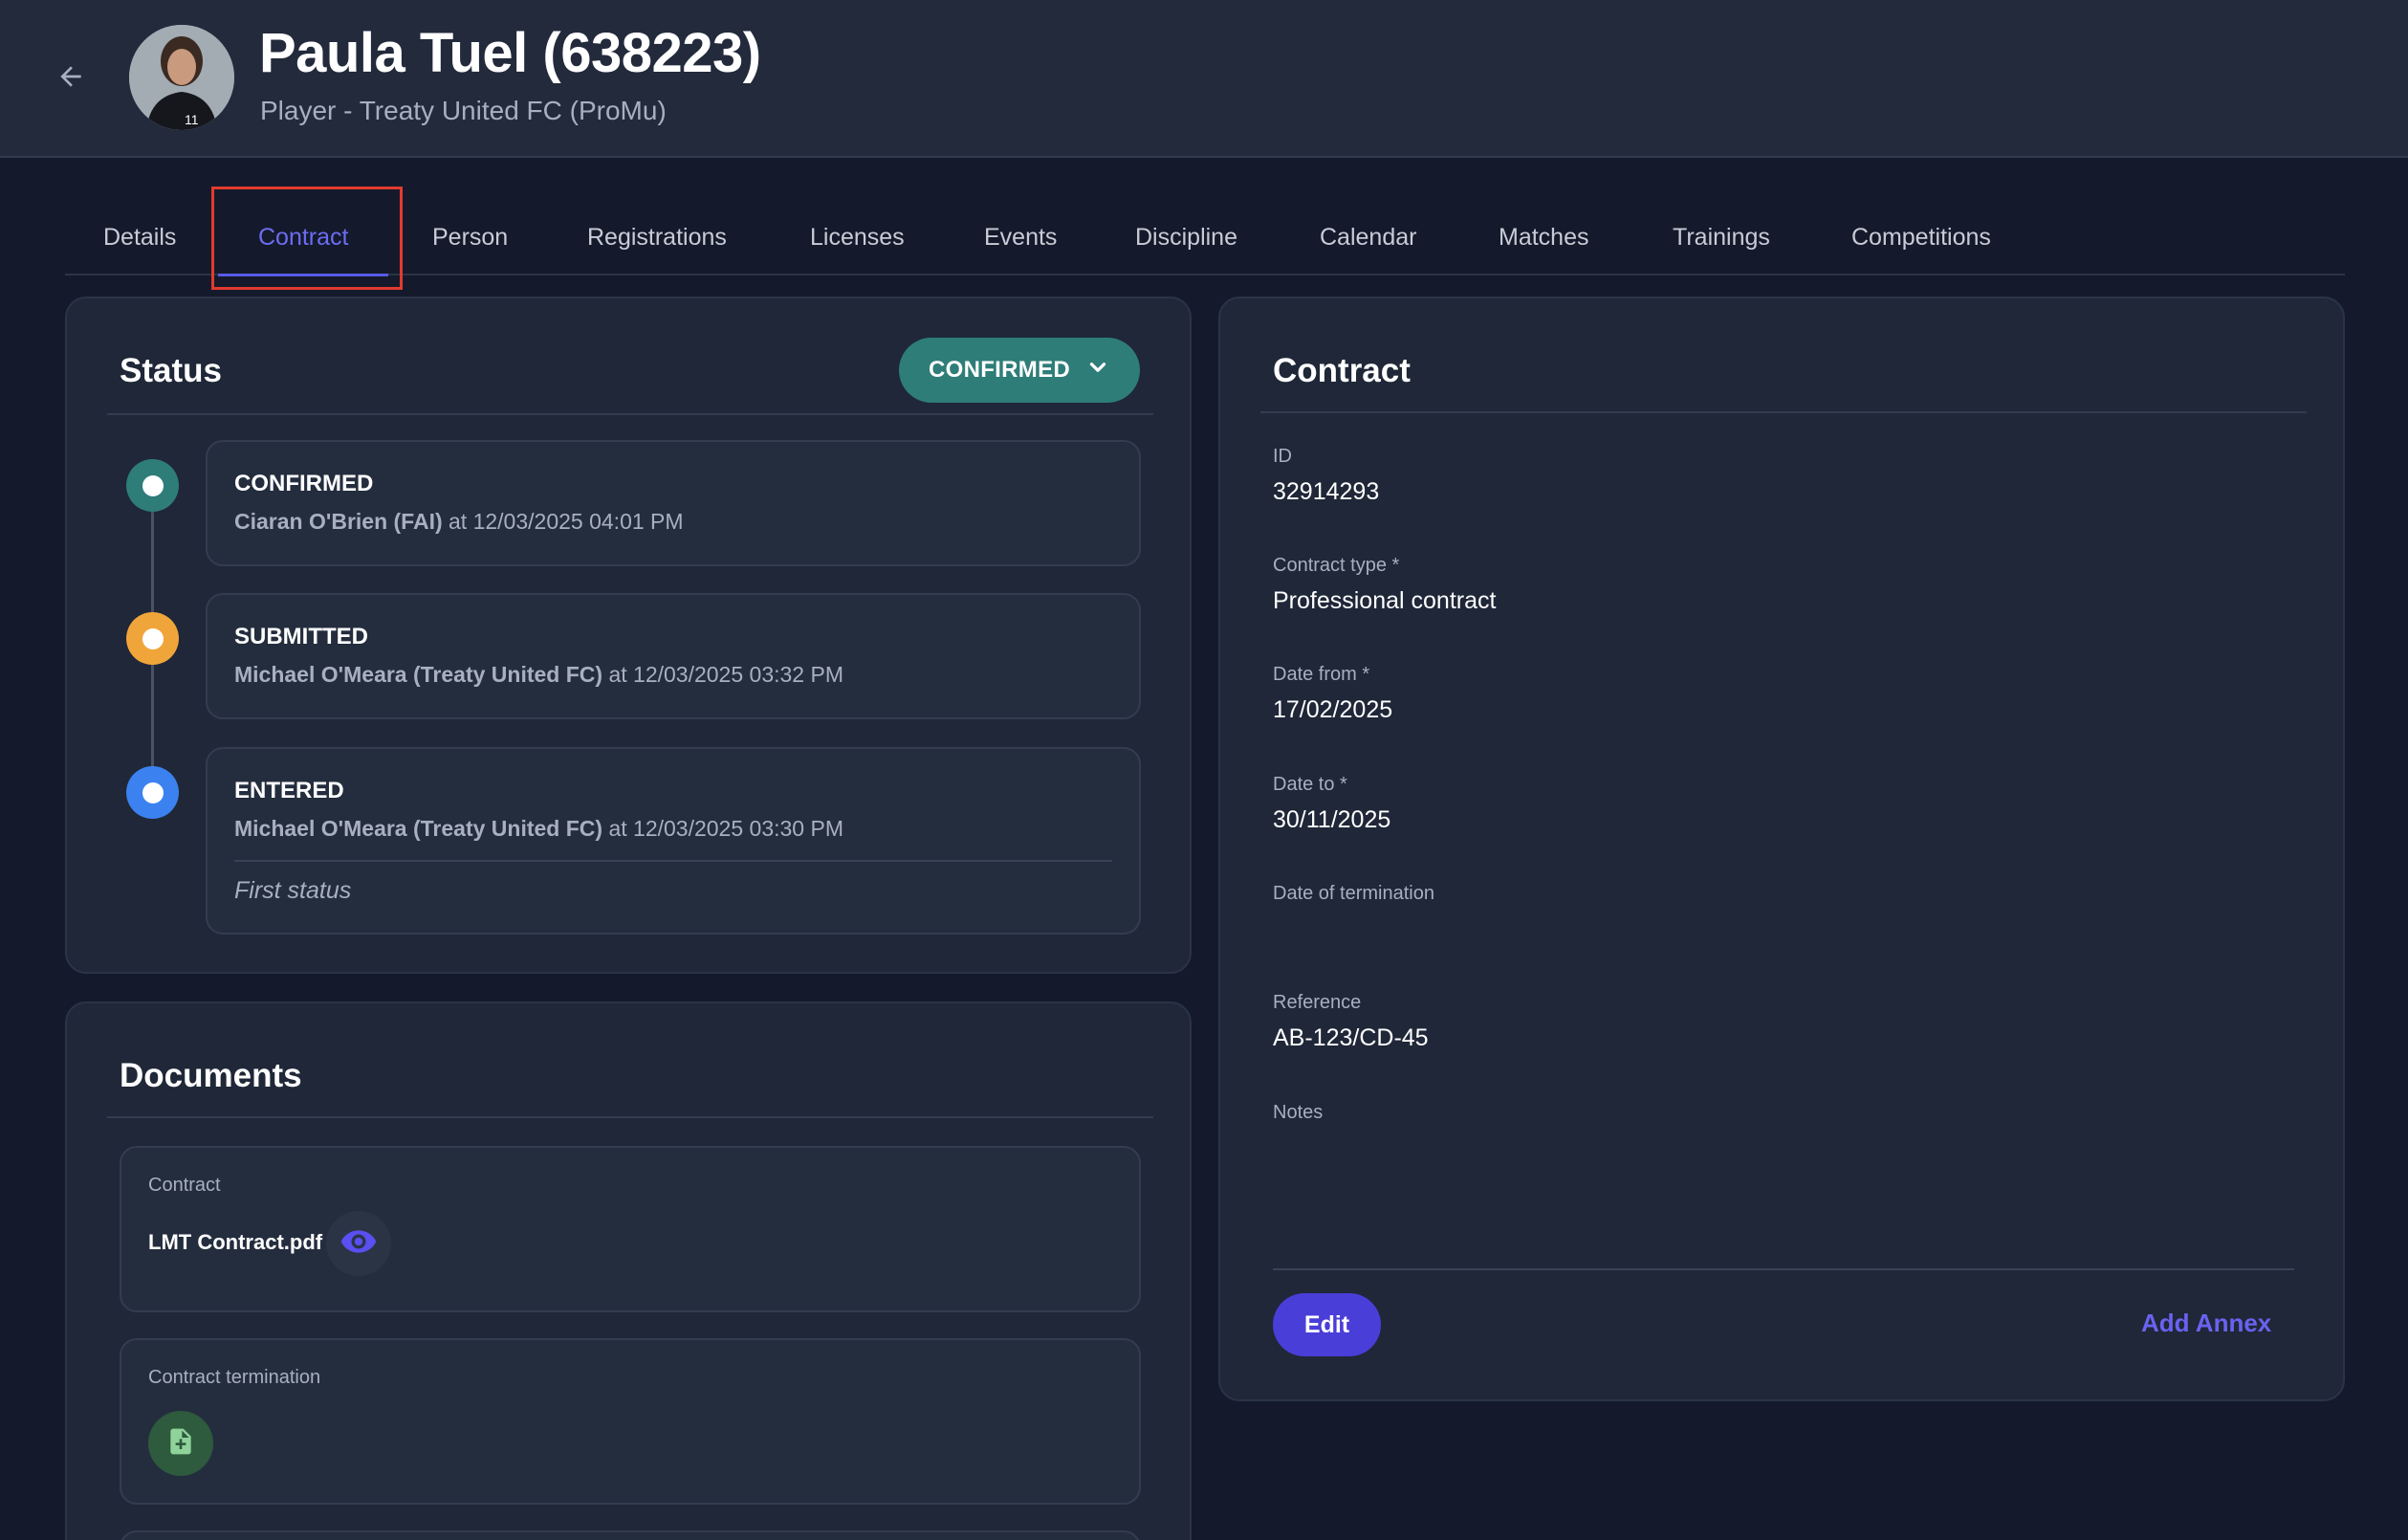 This screenshot has height=1540, width=2408. I want to click on eye-icon, so click(358, 1243).